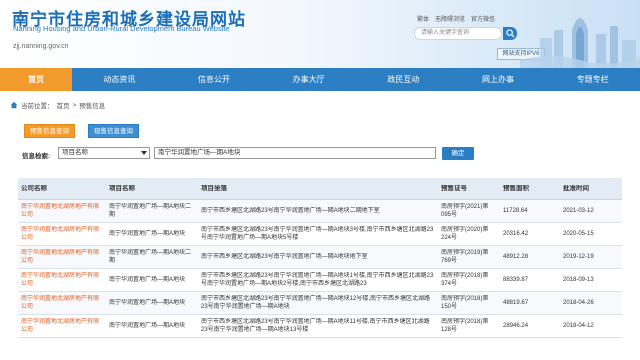  I want to click on site-url: zjj.nanning.gov.cn, so click(41, 46).